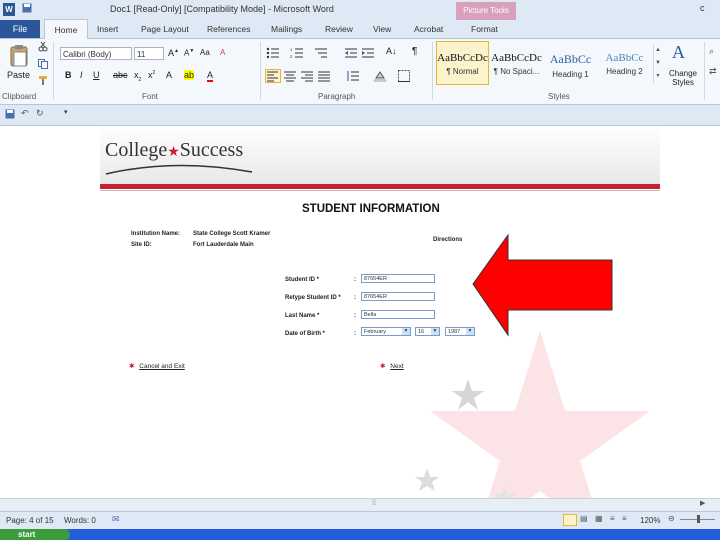 This screenshot has height=540, width=720. I want to click on align-center-icon, so click(290, 77).